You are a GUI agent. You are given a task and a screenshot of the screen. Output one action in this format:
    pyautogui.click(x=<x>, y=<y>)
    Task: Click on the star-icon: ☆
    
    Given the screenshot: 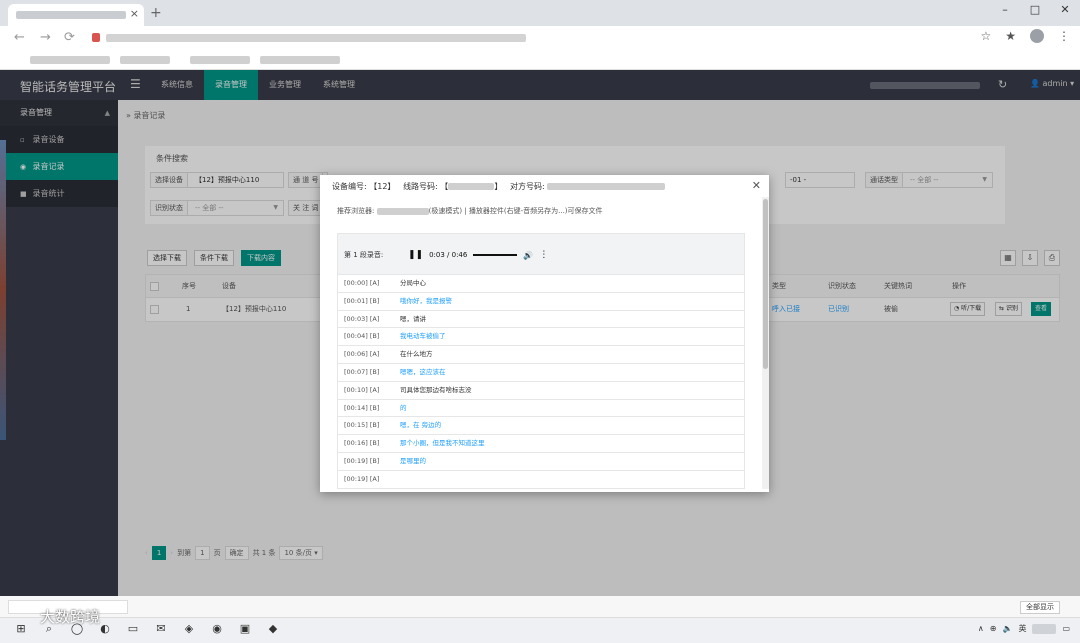 What is the action you would take?
    pyautogui.click(x=985, y=36)
    